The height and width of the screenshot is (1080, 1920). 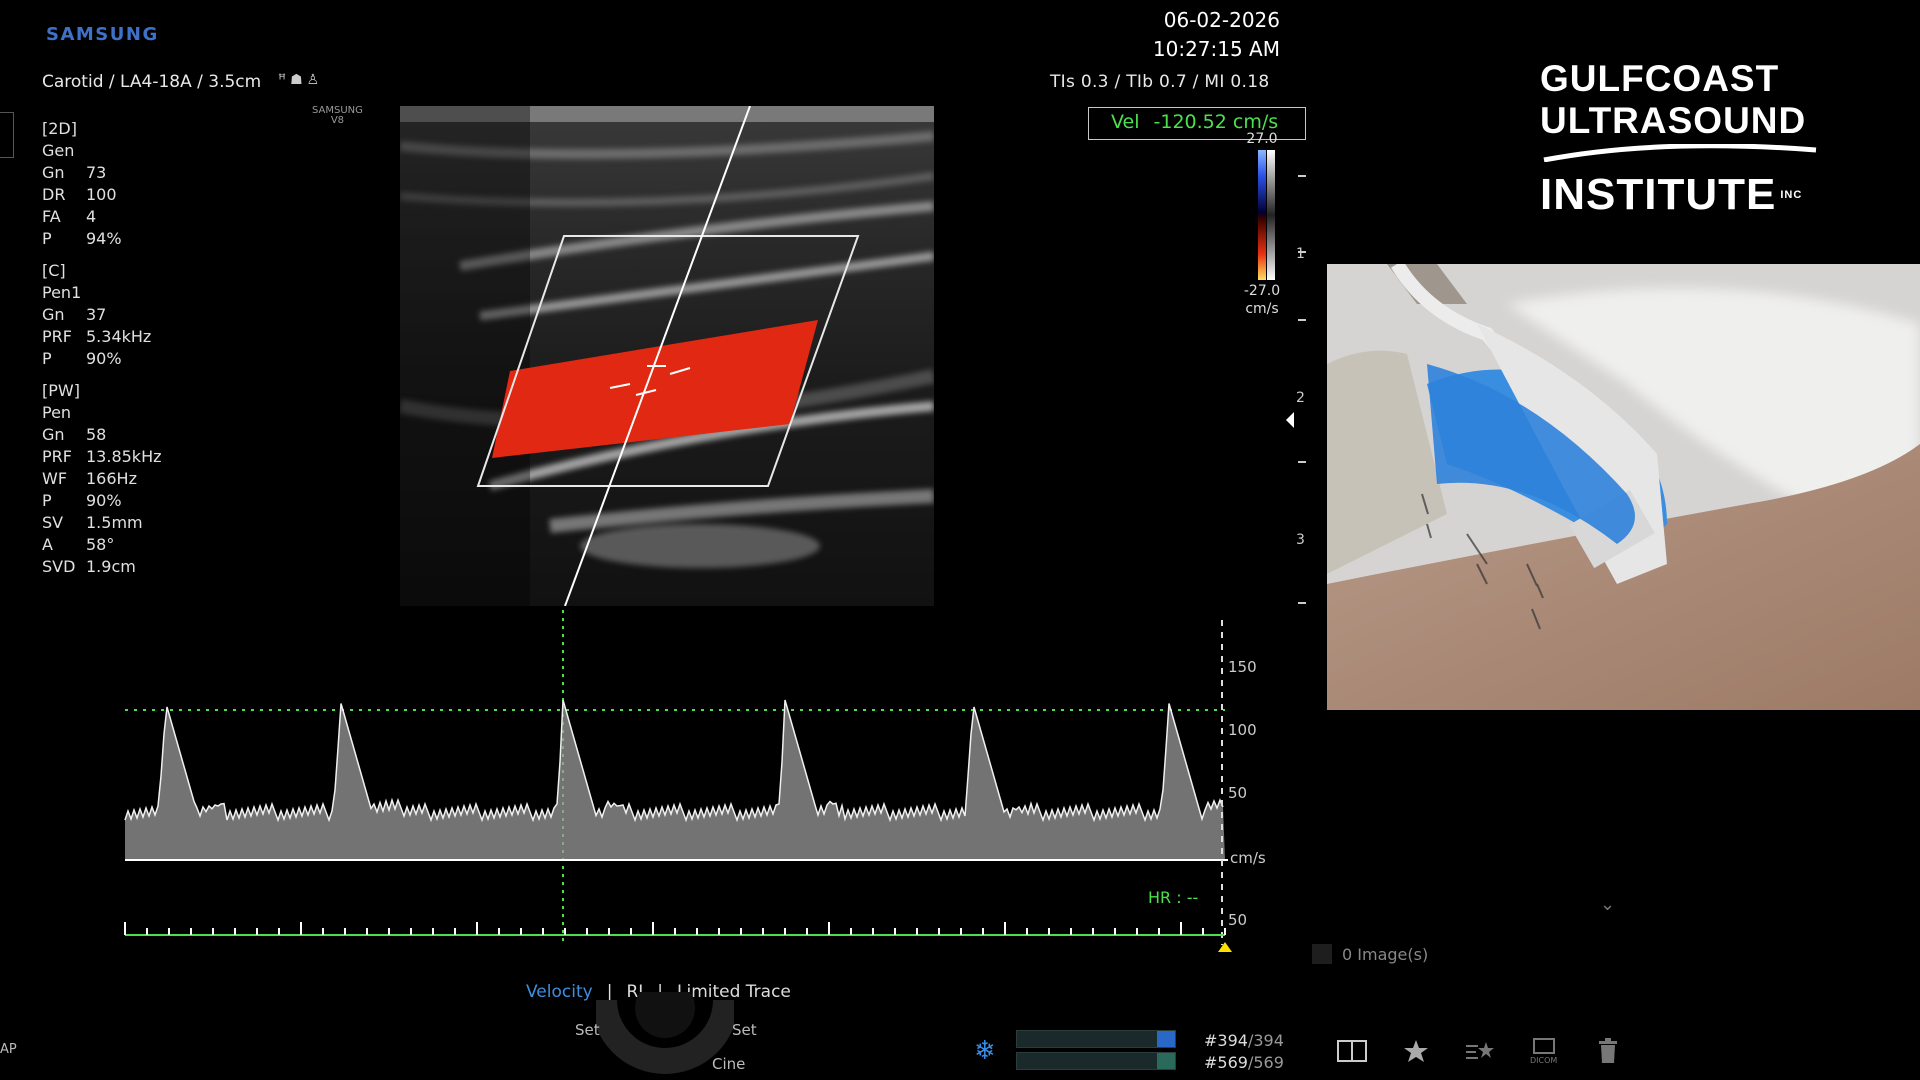 What do you see at coordinates (337, 115) in the screenshot?
I see `device-model: SAMSUNG V8` at bounding box center [337, 115].